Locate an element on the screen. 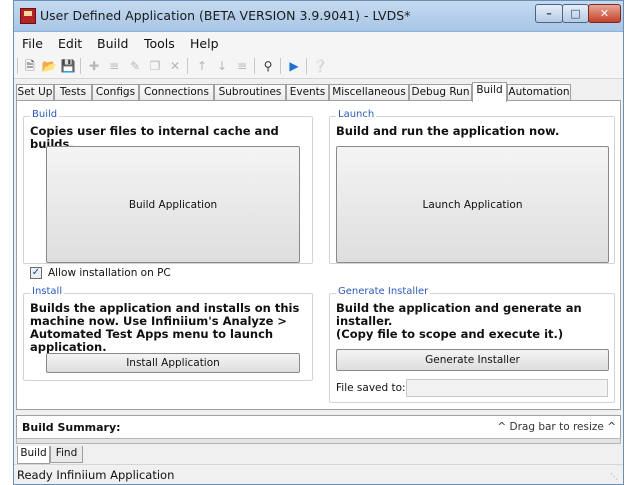  minimize-button: – is located at coordinates (549, 13).